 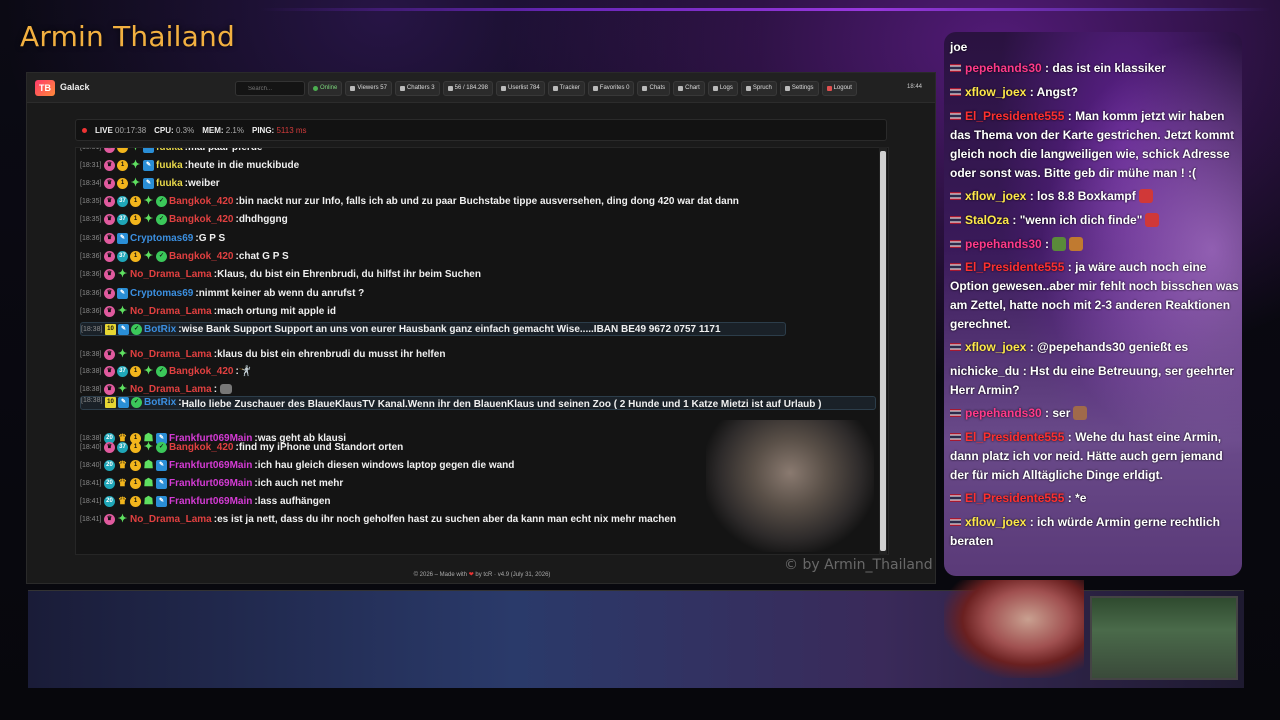 I want to click on user-badge-icon: 20, so click(x=109, y=483).